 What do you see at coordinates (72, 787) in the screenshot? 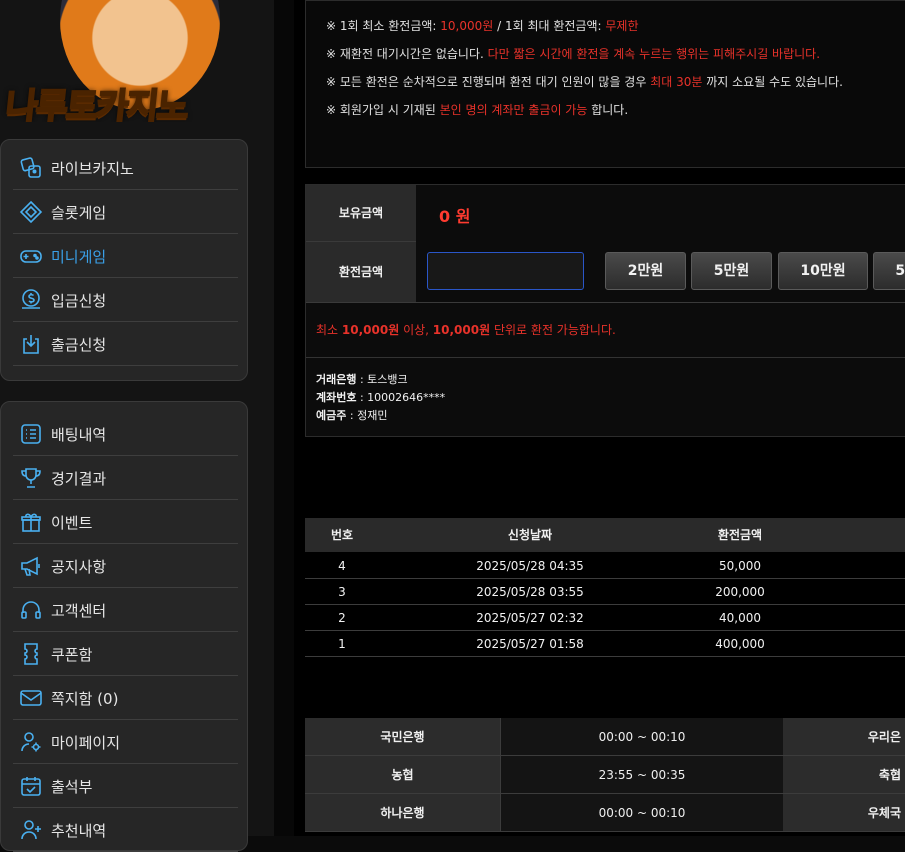
I see `sidebar-item-label: 출석부` at bounding box center [72, 787].